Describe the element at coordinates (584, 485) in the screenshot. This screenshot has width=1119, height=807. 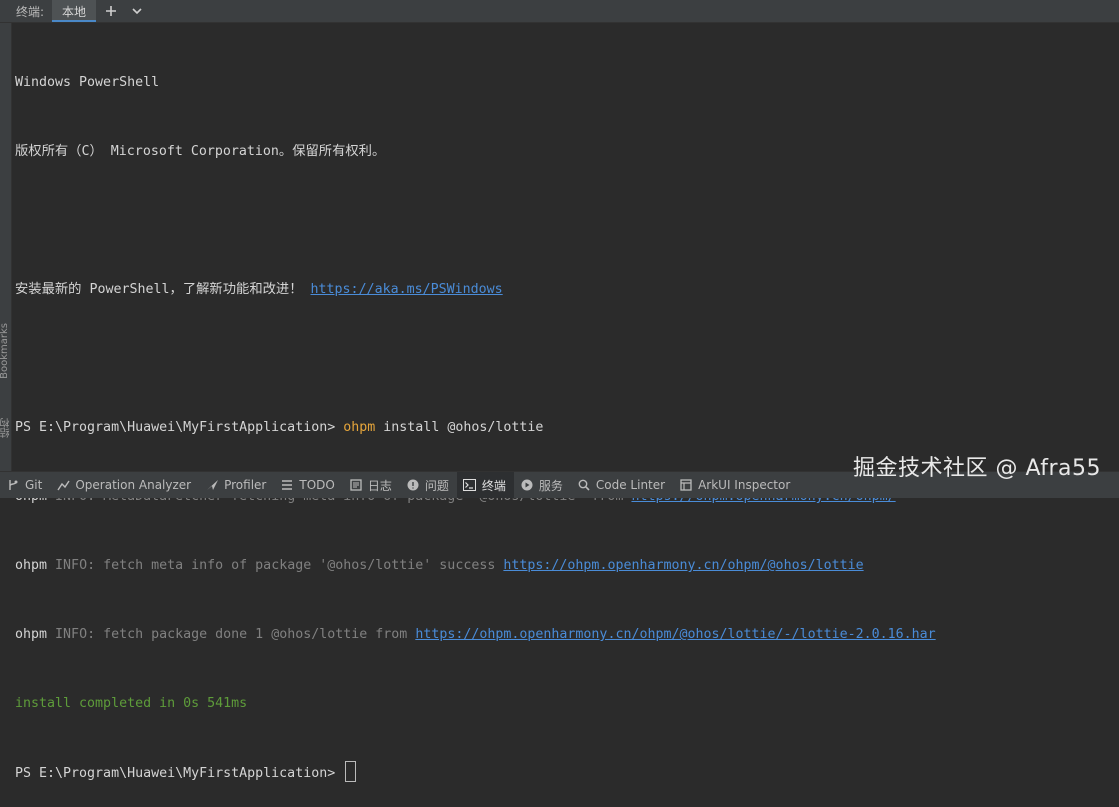
I see `search-icon` at that location.